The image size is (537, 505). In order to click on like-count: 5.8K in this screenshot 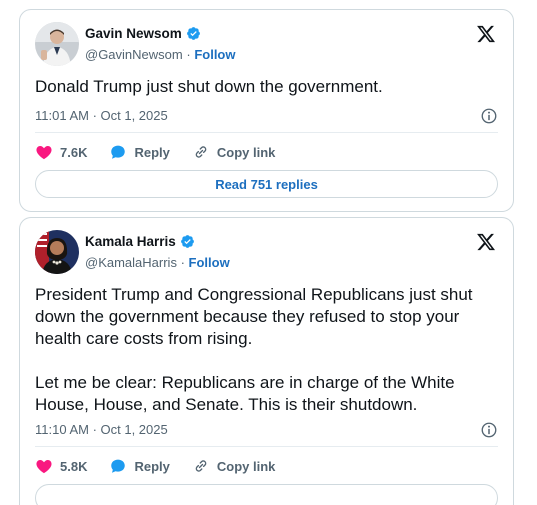, I will do `click(74, 466)`.